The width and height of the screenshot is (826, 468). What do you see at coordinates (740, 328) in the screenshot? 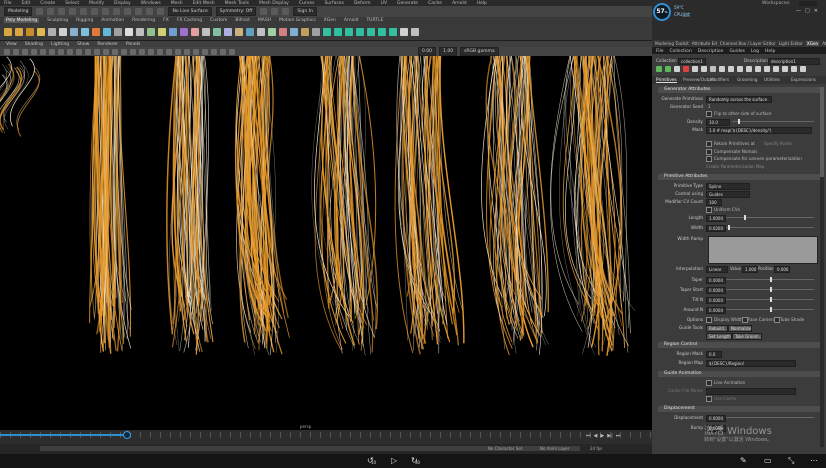
I see `normalize-button: Normalize` at bounding box center [740, 328].